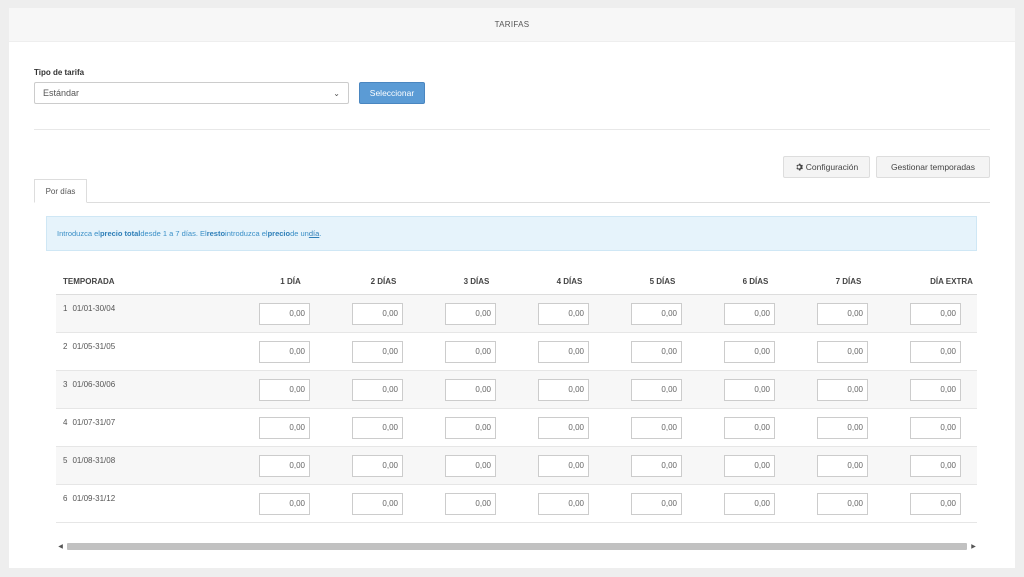  Describe the element at coordinates (512, 202) in the screenshot. I see `tabs-divider` at that location.